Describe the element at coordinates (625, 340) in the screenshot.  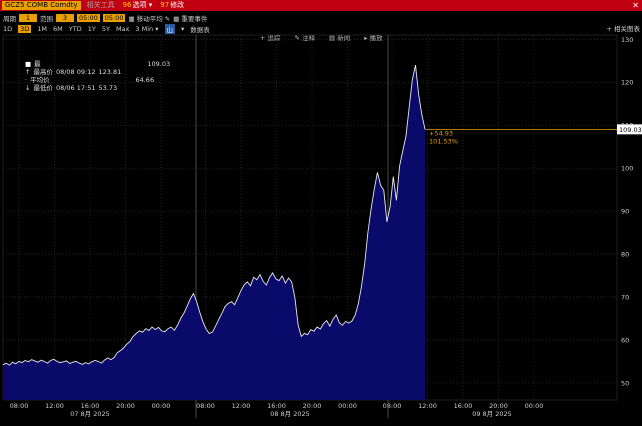
I see `y-tick-label: 60` at that location.